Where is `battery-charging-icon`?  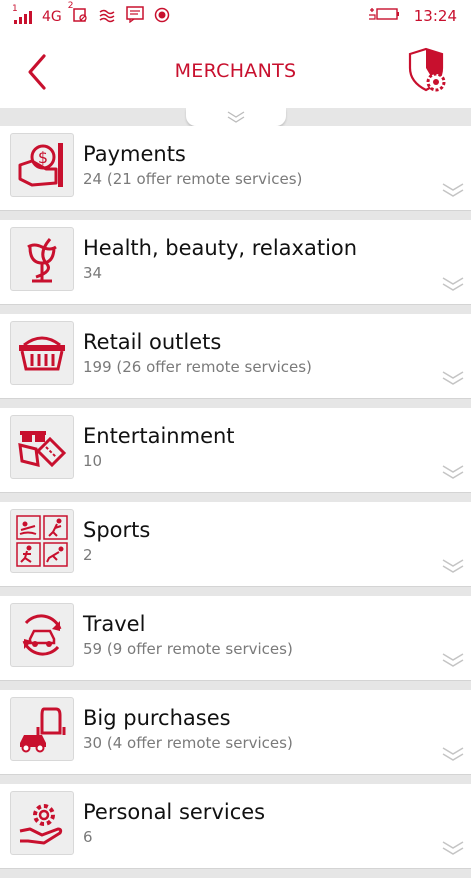
battery-charging-icon is located at coordinates (384, 16).